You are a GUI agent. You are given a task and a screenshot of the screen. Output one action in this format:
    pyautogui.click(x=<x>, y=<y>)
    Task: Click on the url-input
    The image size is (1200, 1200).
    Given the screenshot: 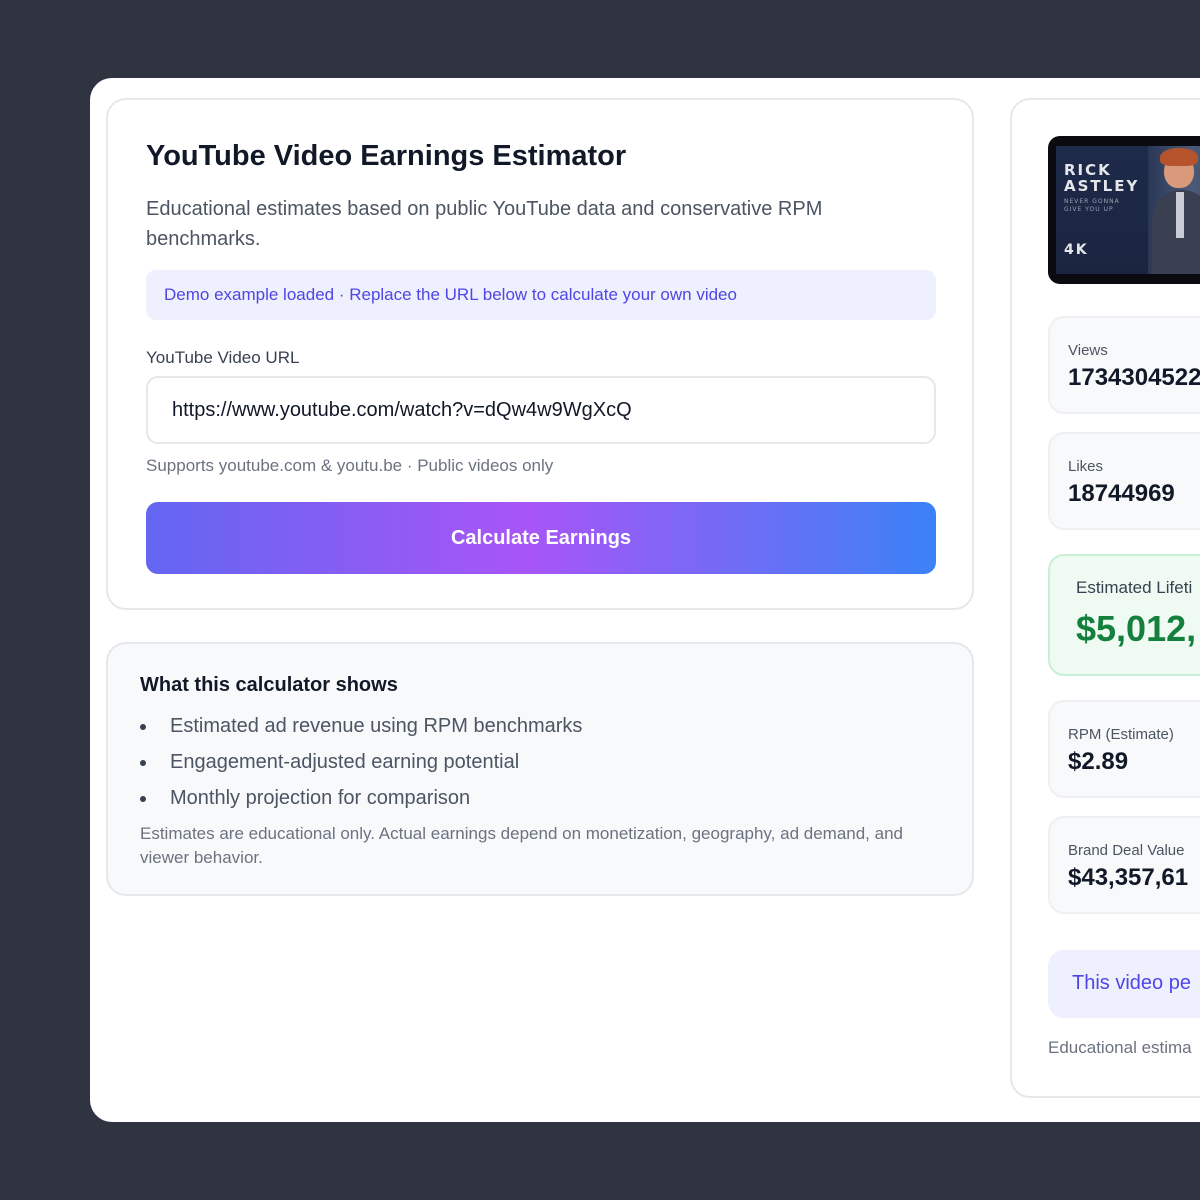 What is the action you would take?
    pyautogui.click(x=541, y=410)
    